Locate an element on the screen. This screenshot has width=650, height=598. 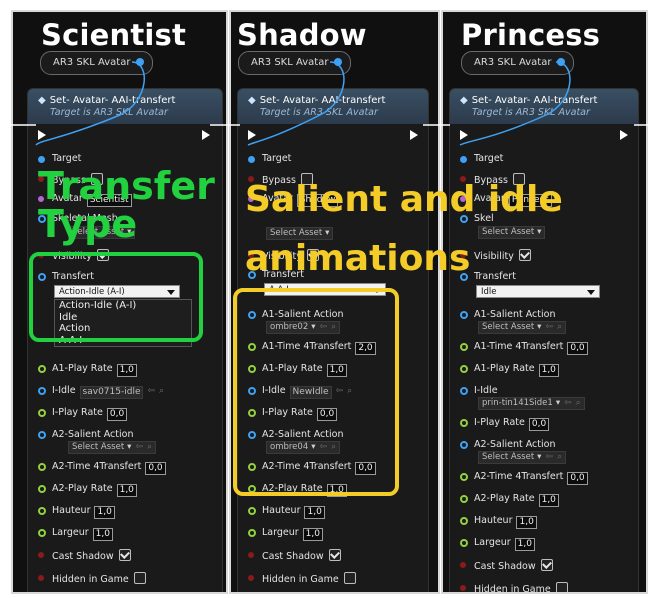
transfer-type-highlight is located at coordinates (116, 297).